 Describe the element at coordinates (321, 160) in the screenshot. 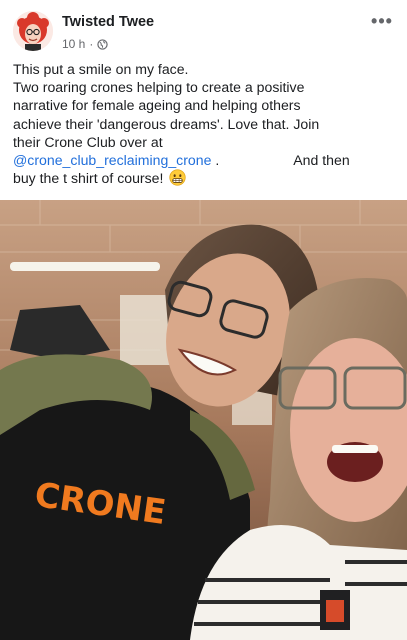

I see `post-text-and-then: And then` at that location.